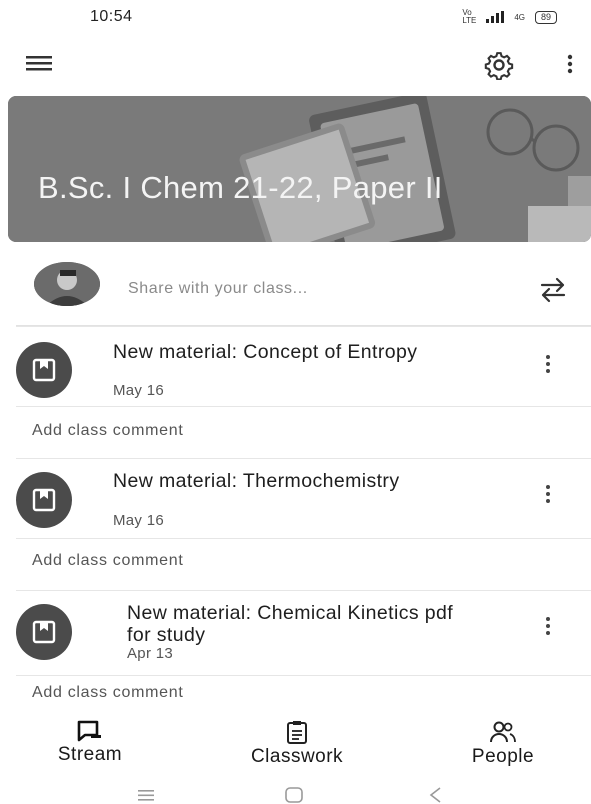 Image resolution: width=591 pixels, height=804 pixels. Describe the element at coordinates (146, 795) in the screenshot. I see `recents-icon` at that location.